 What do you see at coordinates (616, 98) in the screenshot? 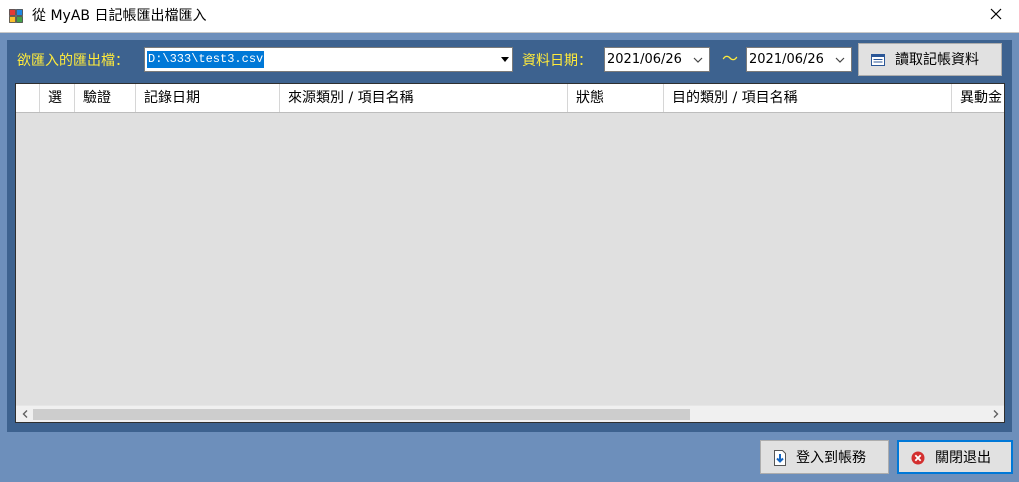
I see `column-header-status: 狀態` at bounding box center [616, 98].